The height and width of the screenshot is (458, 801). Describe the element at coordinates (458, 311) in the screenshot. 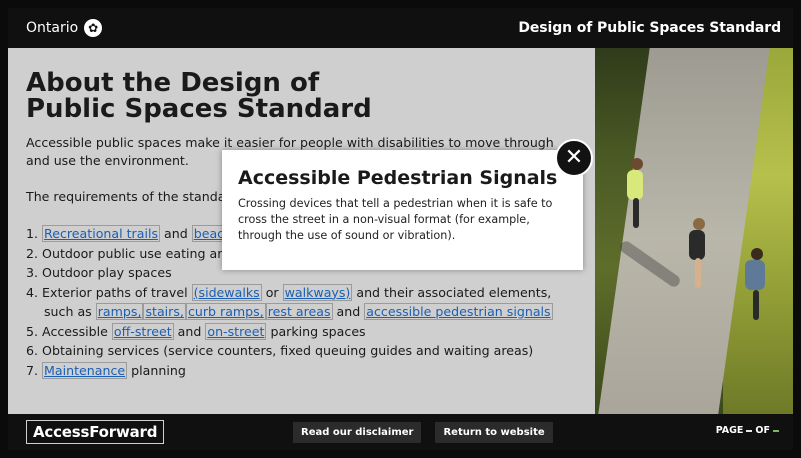

I see `link-accessible-pedestrian-signals: accessible pedestrian signals` at that location.